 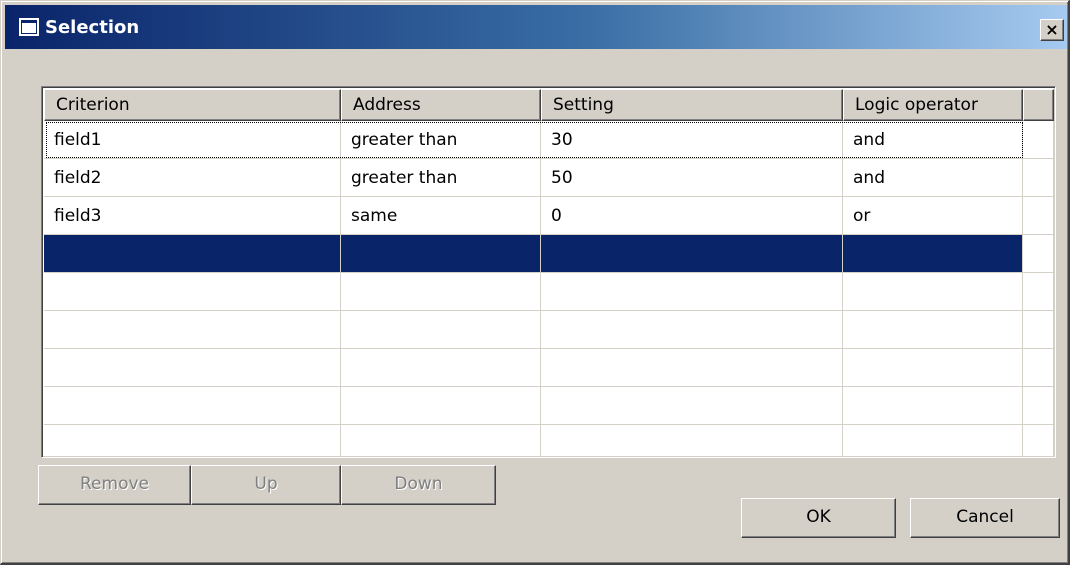 I want to click on column-header-criterion: Criterion, so click(x=192, y=105).